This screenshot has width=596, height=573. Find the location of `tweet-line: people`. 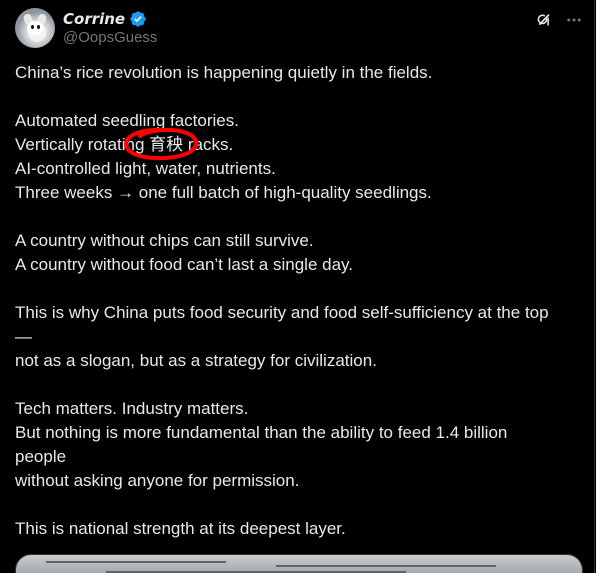

tweet-line: people is located at coordinates (41, 456).